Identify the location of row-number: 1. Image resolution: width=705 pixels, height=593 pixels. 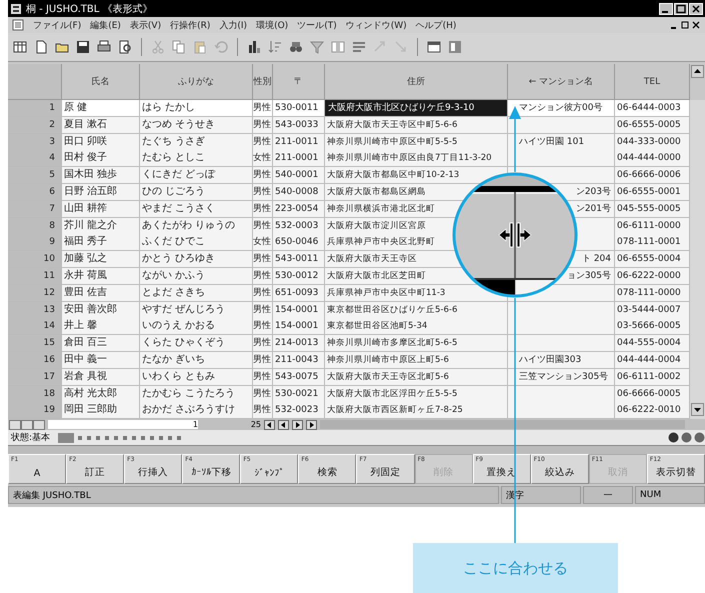
(35, 108).